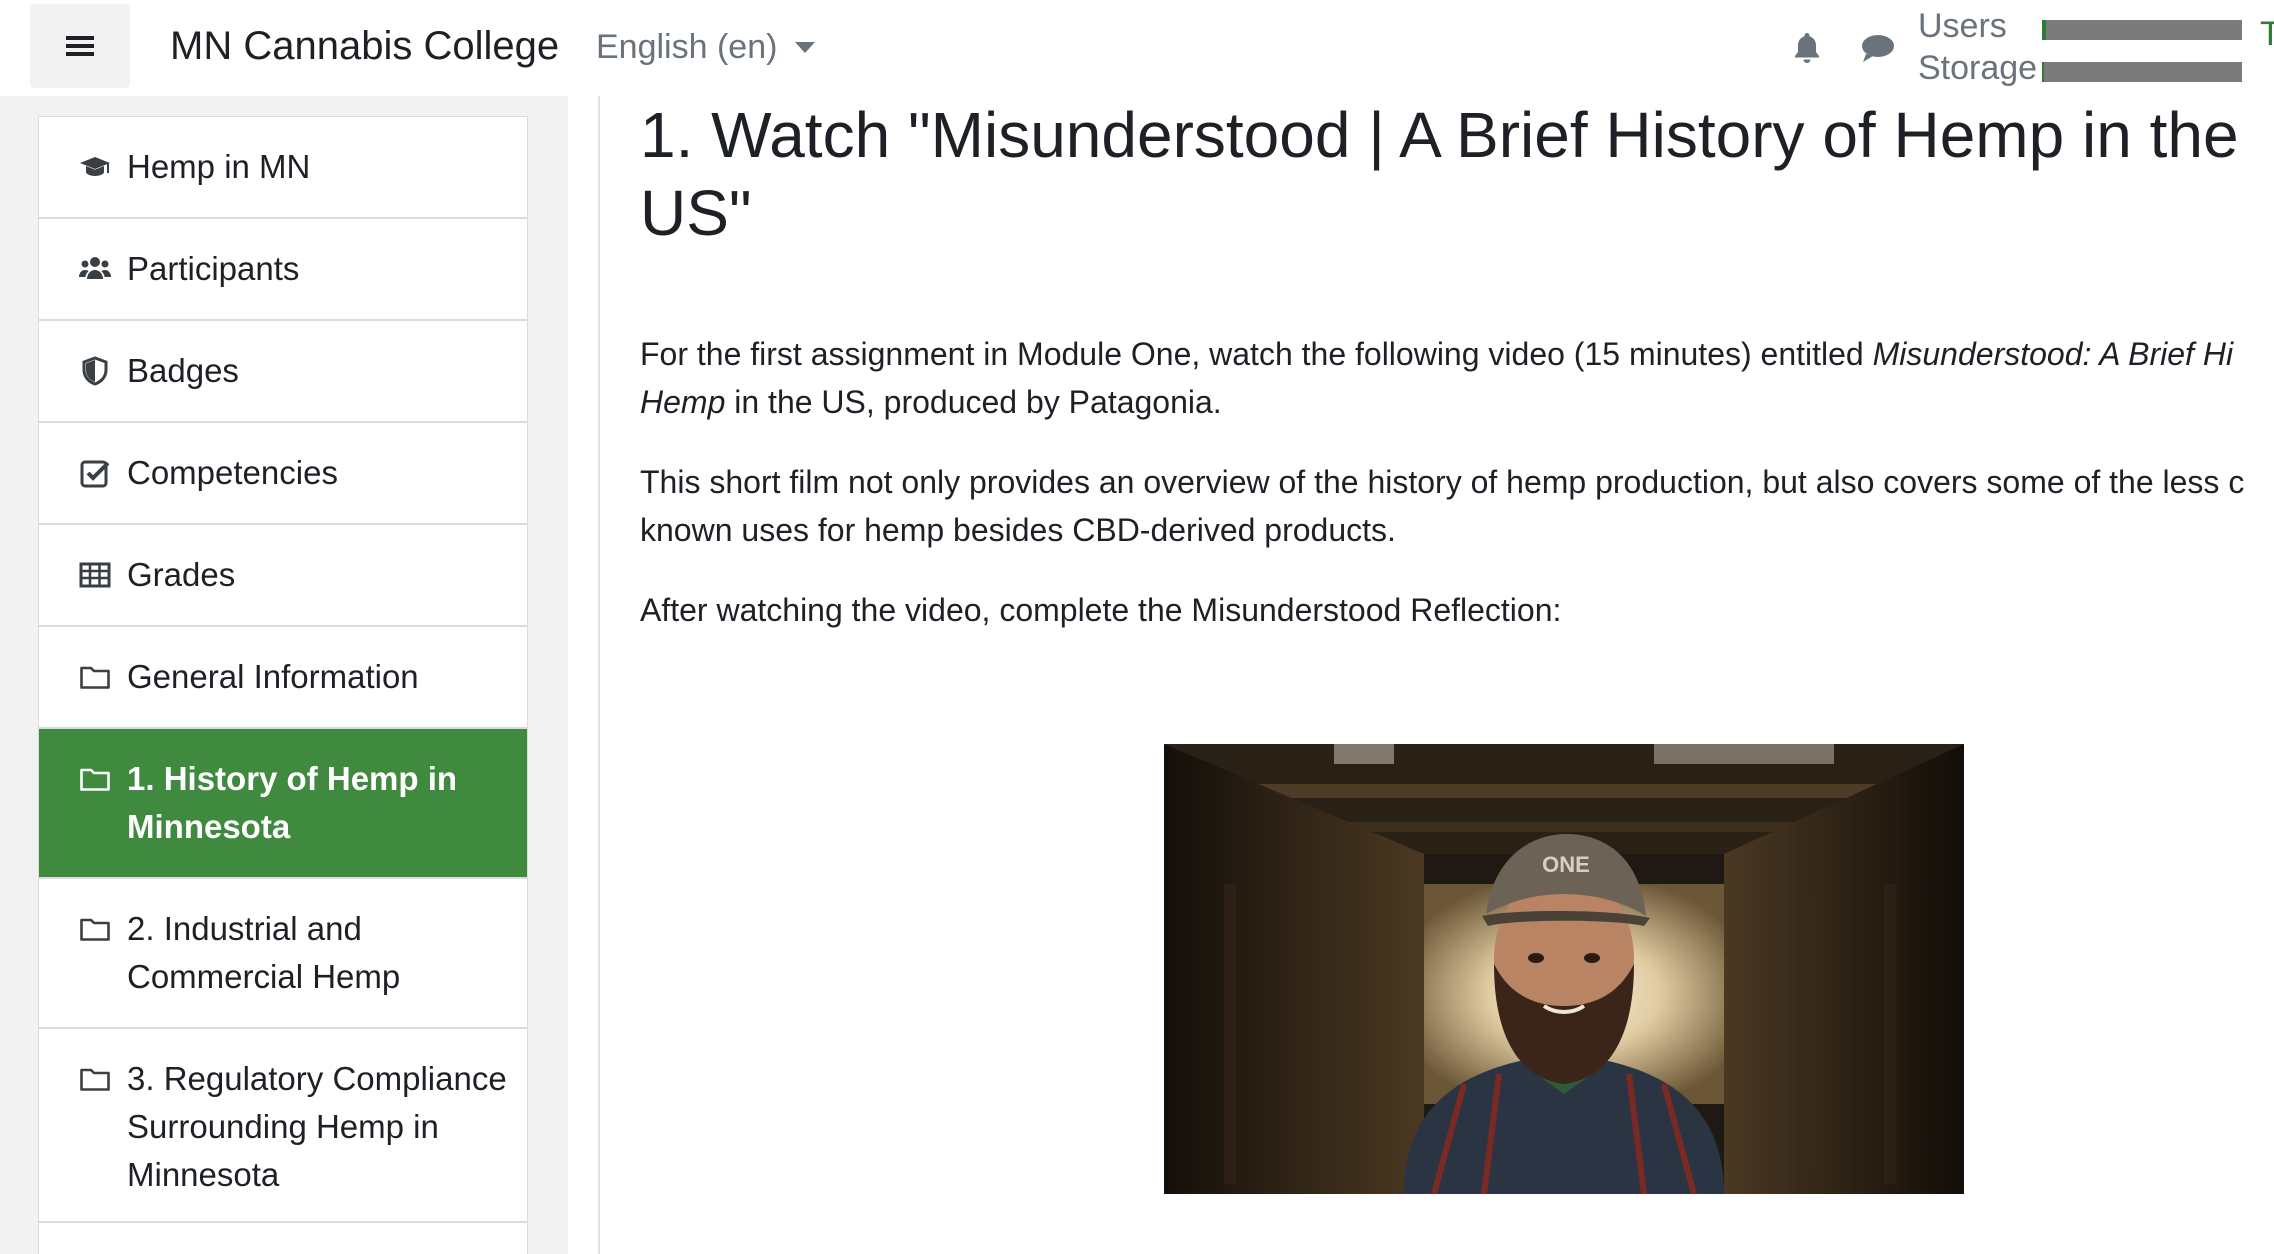  What do you see at coordinates (2043, 72) in the screenshot?
I see `storage-quota-fill` at bounding box center [2043, 72].